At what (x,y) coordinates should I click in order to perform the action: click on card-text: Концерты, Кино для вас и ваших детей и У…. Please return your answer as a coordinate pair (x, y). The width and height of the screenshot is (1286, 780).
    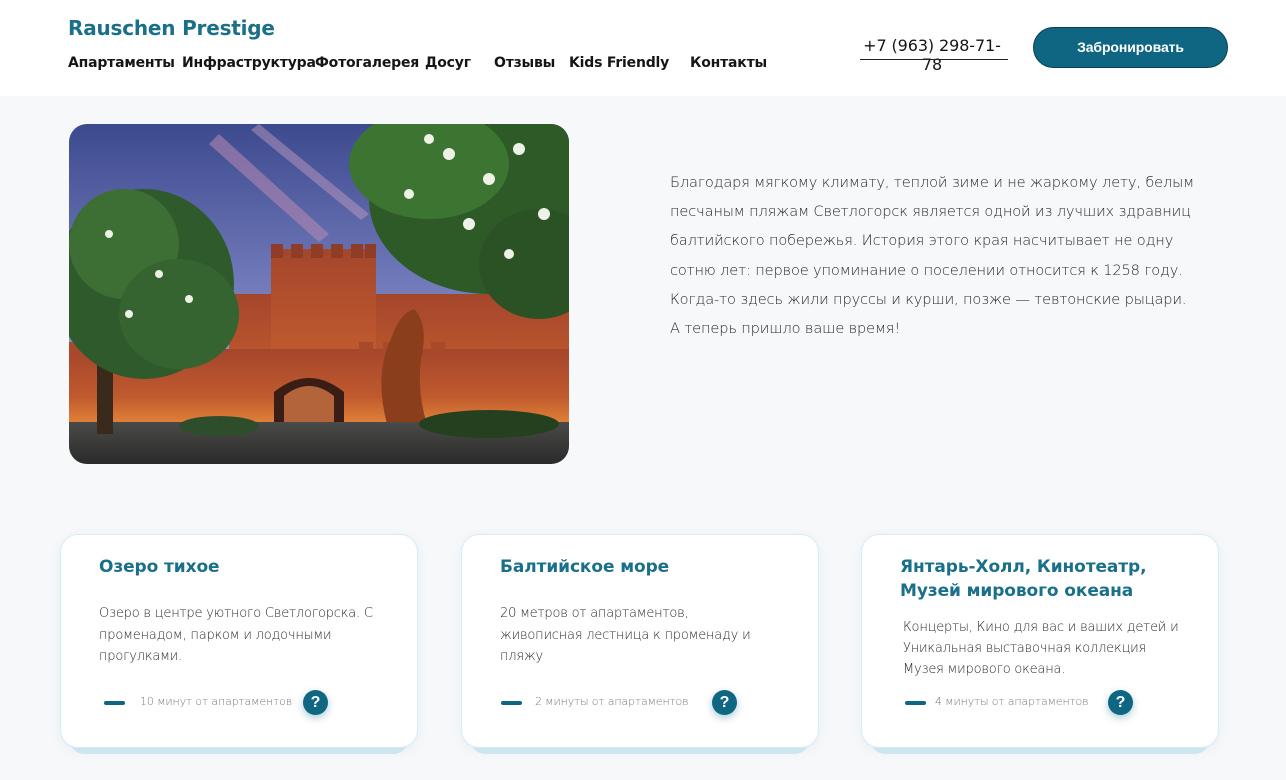
    Looking at the image, I should click on (1041, 648).